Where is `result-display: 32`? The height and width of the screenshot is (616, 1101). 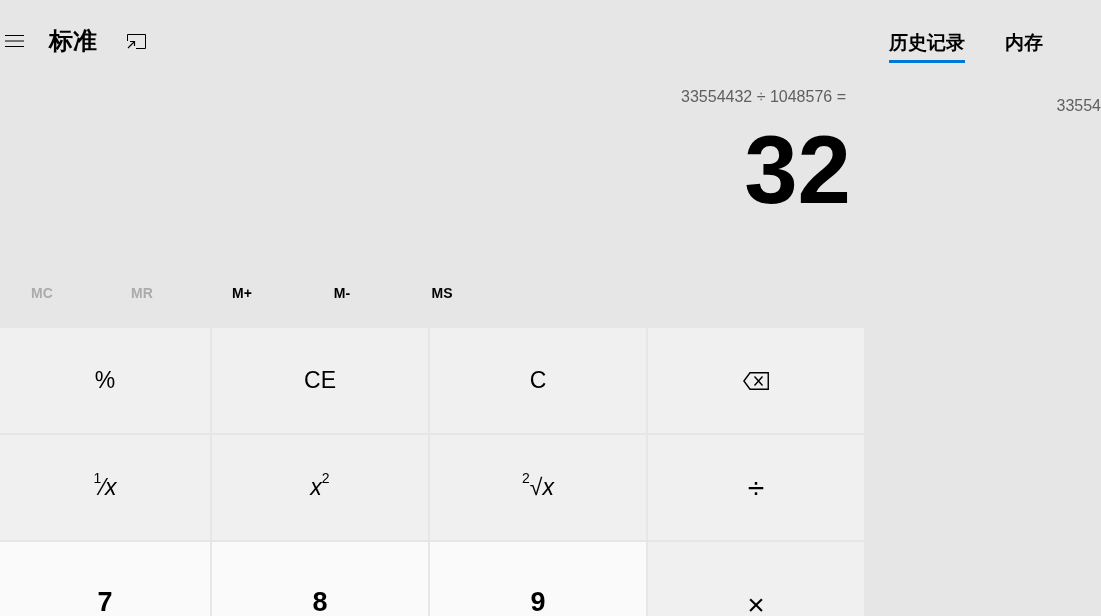 result-display: 32 is located at coordinates (797, 170).